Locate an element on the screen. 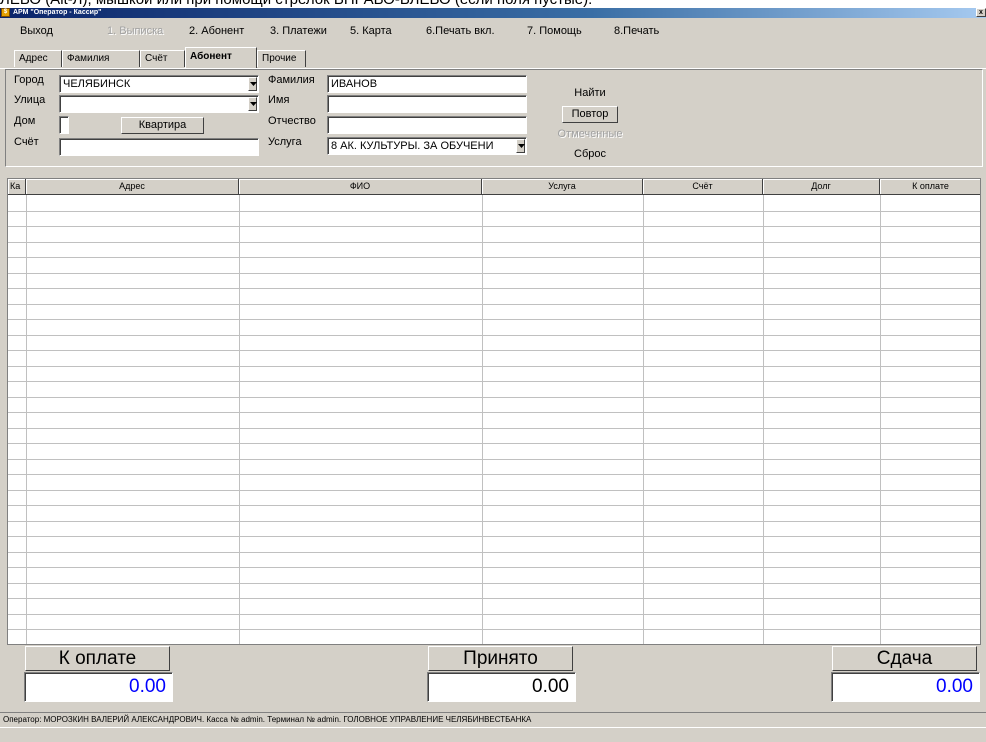 The height and width of the screenshot is (742, 986). account-label: Счёт is located at coordinates (26, 142).